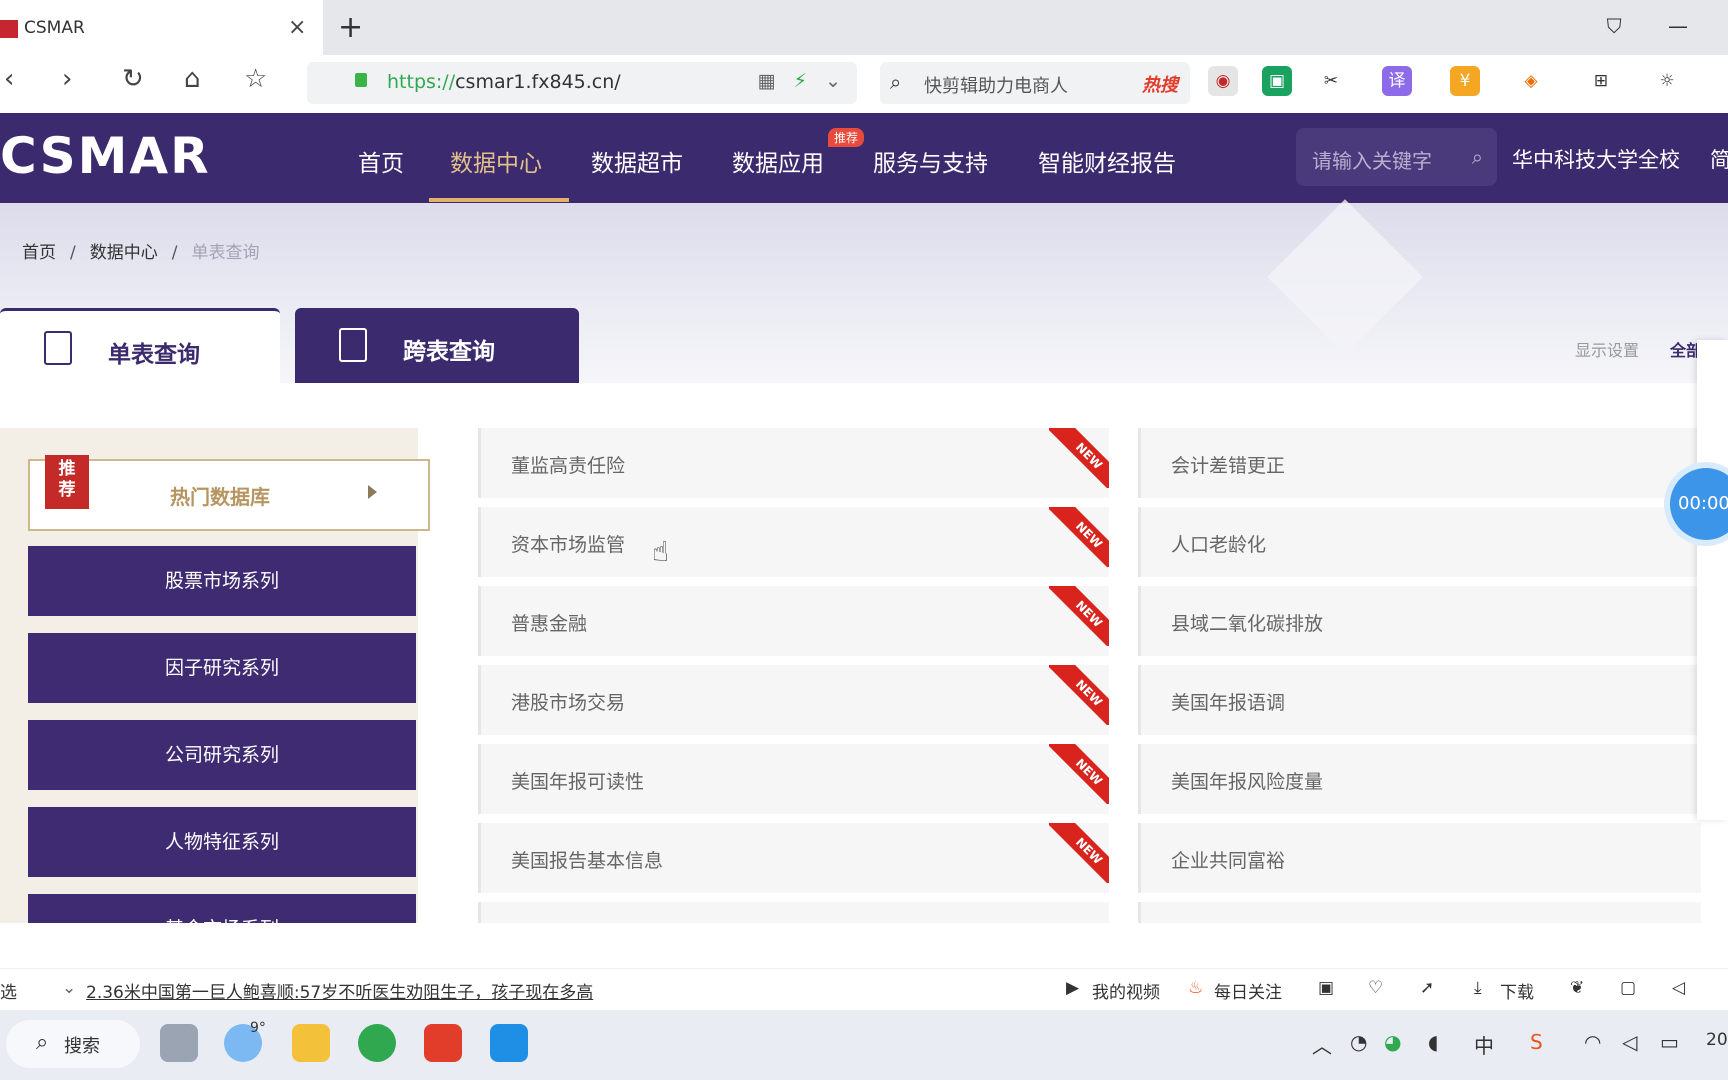 This screenshot has height=1080, width=1728. I want to click on breadcrumb: 首页 / 数据中心 / 单表查询, so click(141, 253).